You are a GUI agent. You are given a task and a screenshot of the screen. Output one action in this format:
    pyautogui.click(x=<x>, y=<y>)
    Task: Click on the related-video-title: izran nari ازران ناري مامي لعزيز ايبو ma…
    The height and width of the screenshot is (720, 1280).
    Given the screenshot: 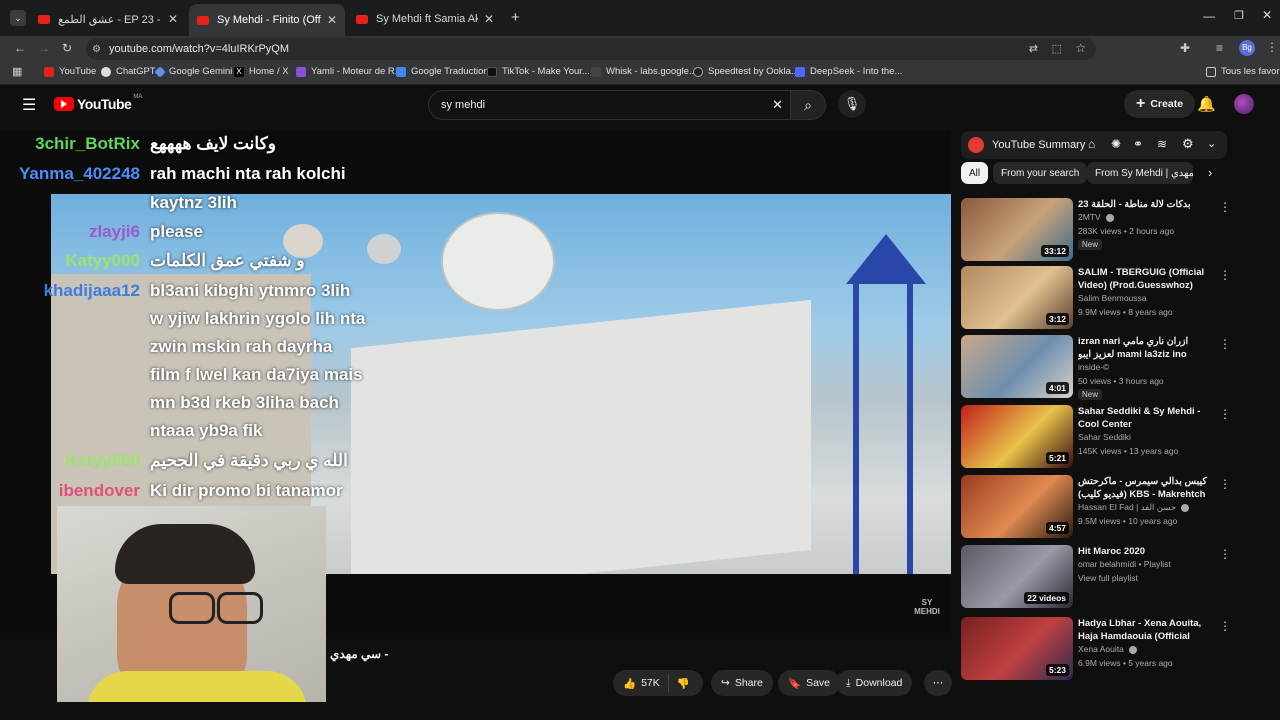 What is the action you would take?
    pyautogui.click(x=1144, y=348)
    